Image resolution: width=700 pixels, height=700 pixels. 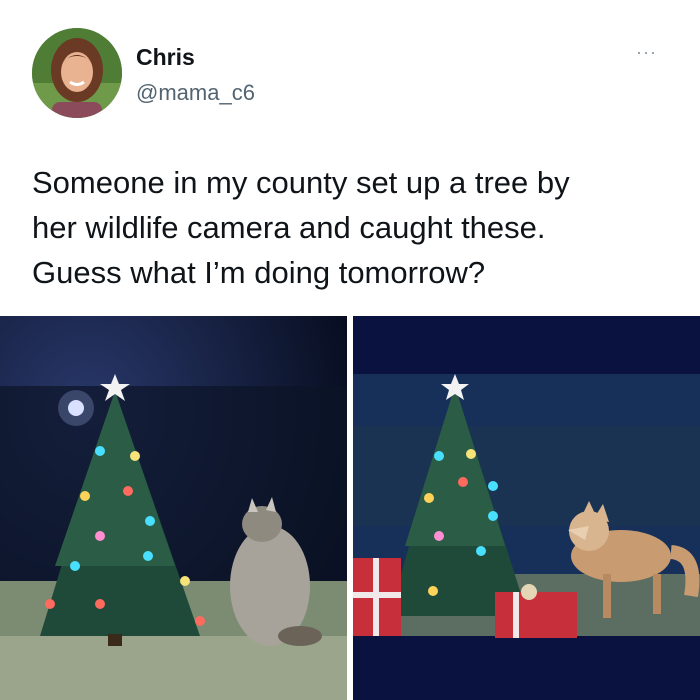 What do you see at coordinates (165, 57) in the screenshot?
I see `author-name: Chris` at bounding box center [165, 57].